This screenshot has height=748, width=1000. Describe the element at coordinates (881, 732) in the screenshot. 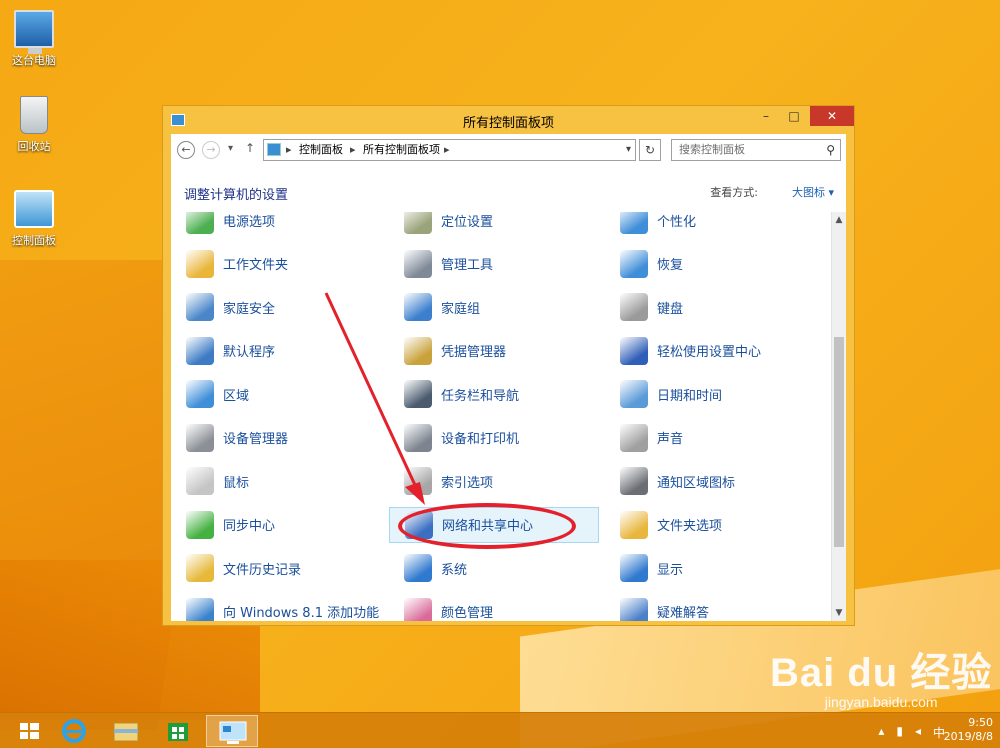

I see `show-hidden-icons-icon: ▴` at that location.